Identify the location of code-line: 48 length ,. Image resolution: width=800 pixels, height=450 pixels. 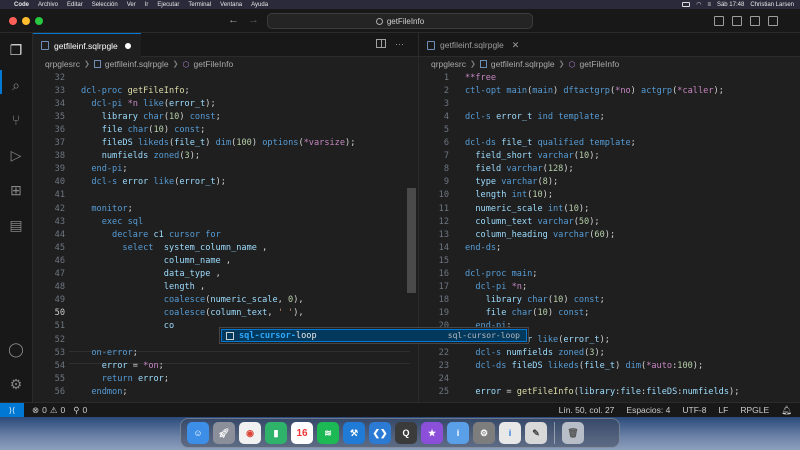
(119, 287).